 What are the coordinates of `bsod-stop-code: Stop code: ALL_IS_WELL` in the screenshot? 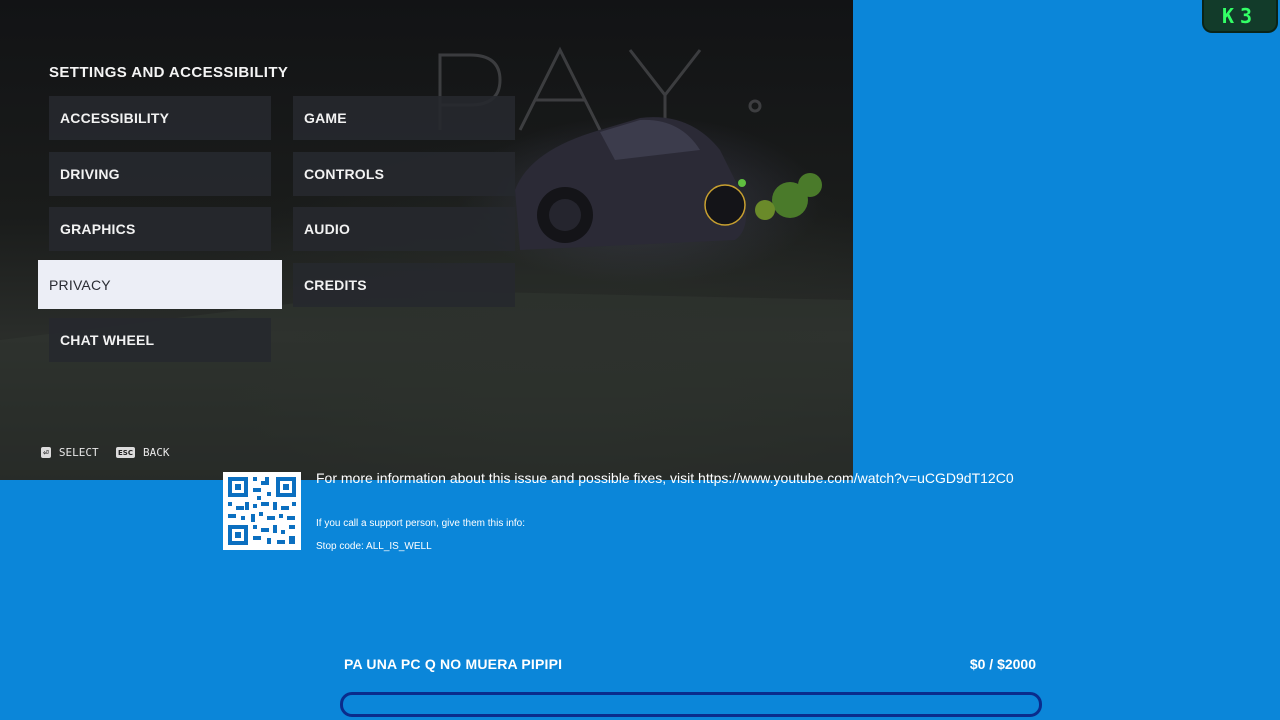 It's located at (374, 546).